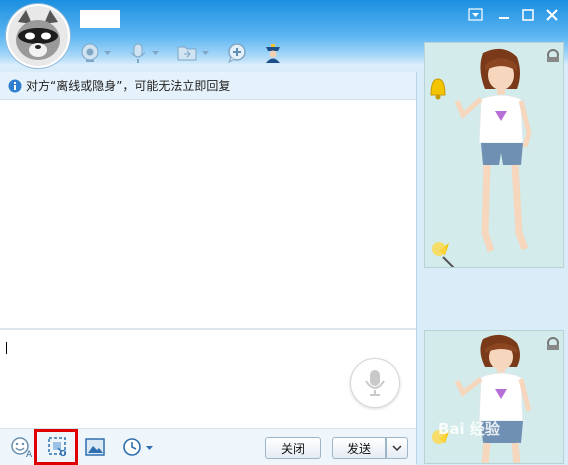 This screenshot has width=568, height=465. I want to click on my-show-panel, so click(494, 397).